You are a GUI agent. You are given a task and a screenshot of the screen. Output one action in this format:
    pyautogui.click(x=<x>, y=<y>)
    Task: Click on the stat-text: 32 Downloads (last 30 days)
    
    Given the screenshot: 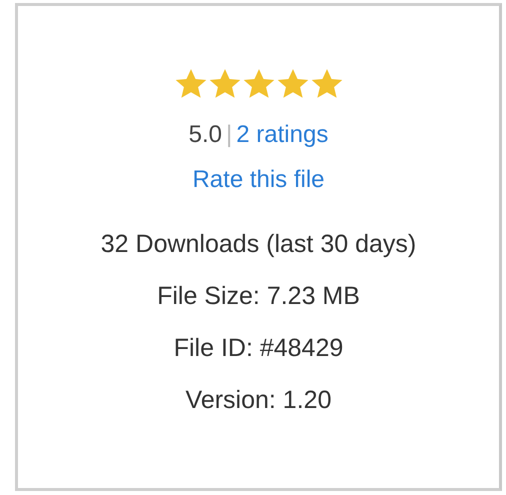 What is the action you would take?
    pyautogui.click(x=258, y=244)
    